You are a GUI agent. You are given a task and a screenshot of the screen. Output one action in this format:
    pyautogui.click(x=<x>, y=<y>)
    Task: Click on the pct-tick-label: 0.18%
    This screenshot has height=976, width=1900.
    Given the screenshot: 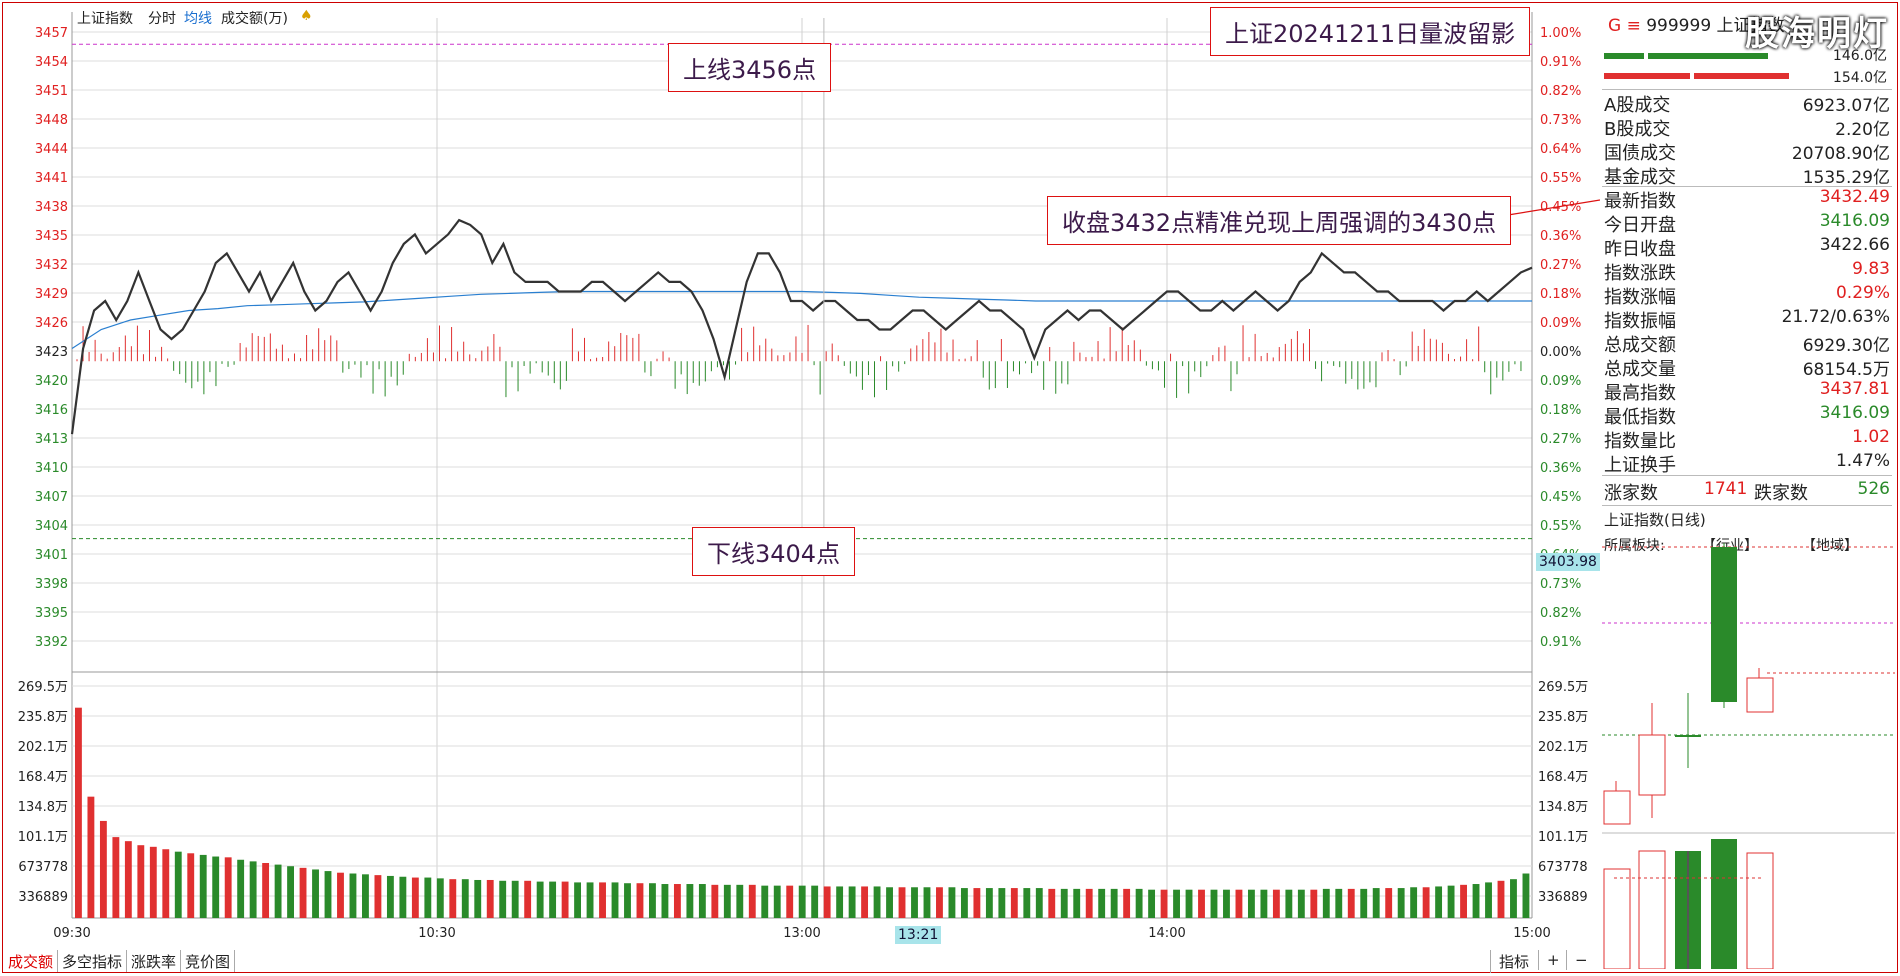 What is the action you would take?
    pyautogui.click(x=1560, y=294)
    